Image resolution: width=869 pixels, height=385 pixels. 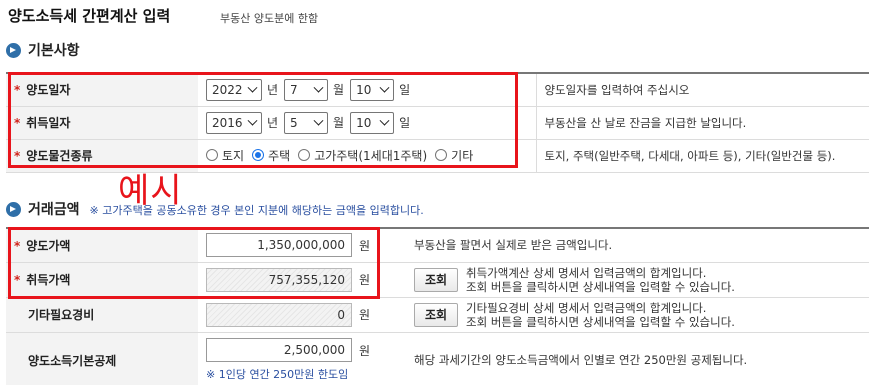 I want to click on property-type-desc: 토지, 주택(일반주택, 다세대, 아파트 등), 기타(일반건물 등)., so click(x=702, y=156).